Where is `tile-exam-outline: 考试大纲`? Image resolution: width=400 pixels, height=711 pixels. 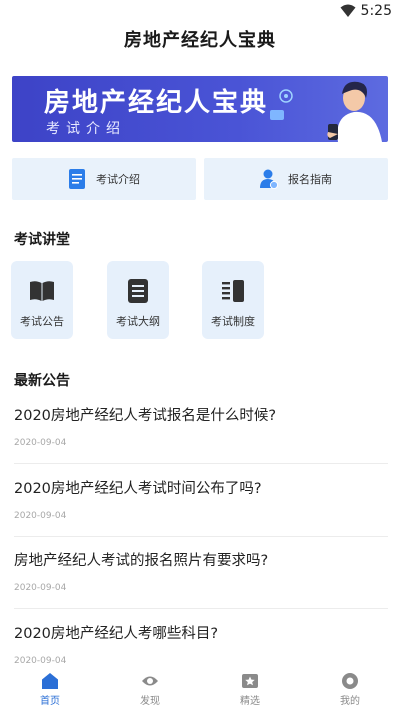
tile-exam-outline: 考试大纲 is located at coordinates (138, 300).